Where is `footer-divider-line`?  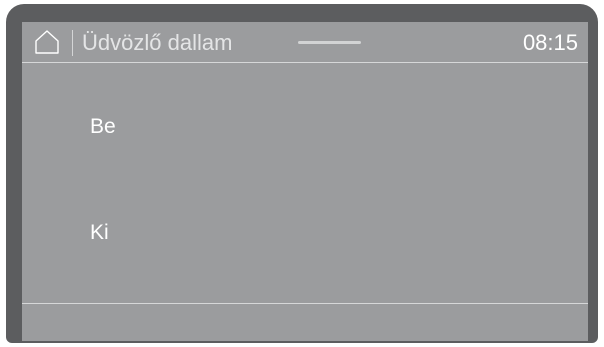 footer-divider-line is located at coordinates (305, 303).